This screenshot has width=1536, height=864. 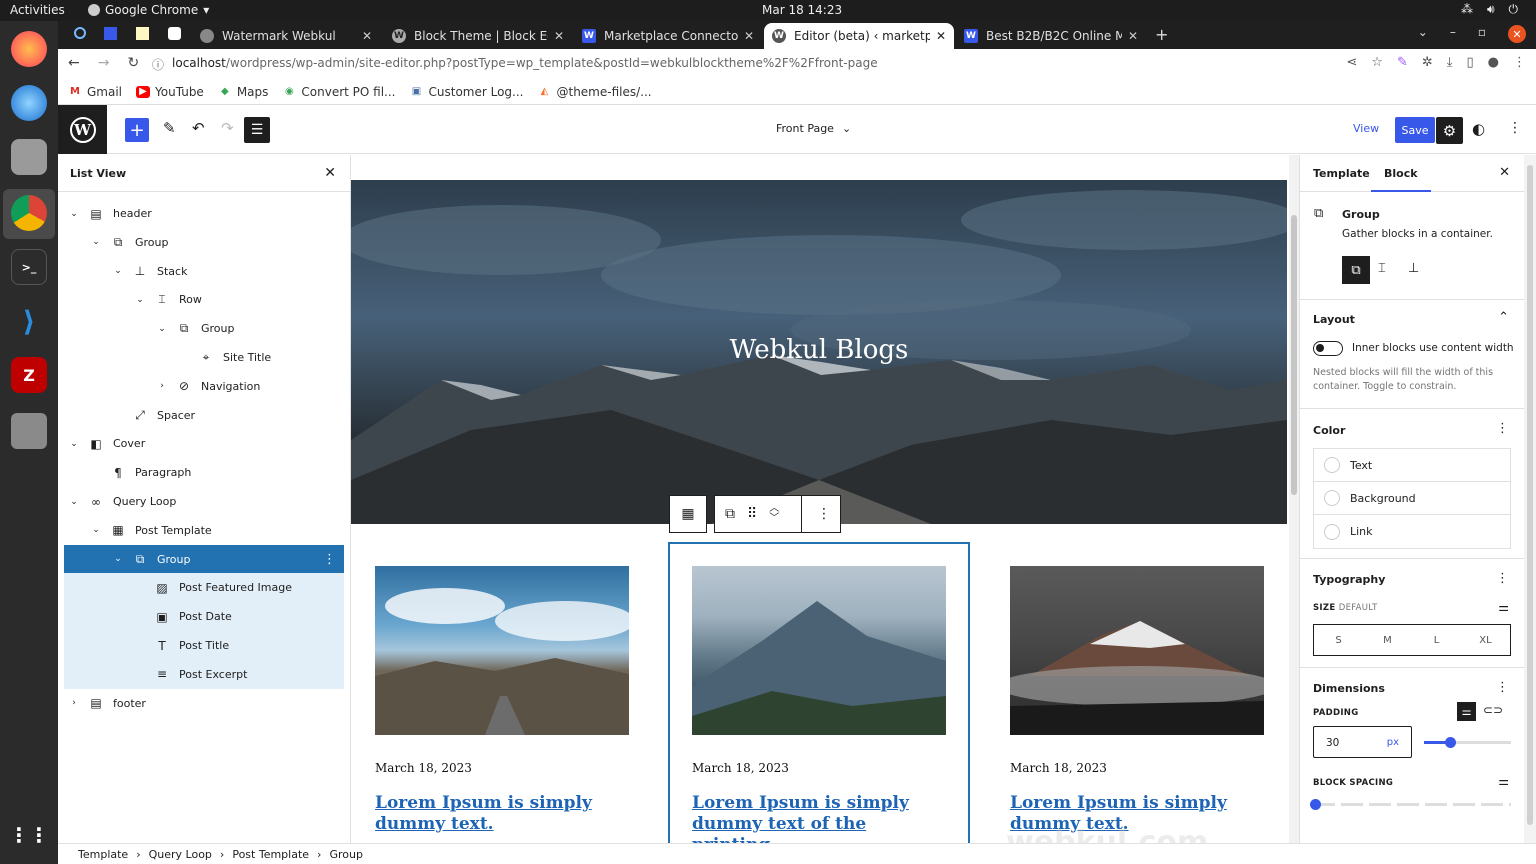 What do you see at coordinates (1341, 173) in the screenshot?
I see `tab-template: Template` at bounding box center [1341, 173].